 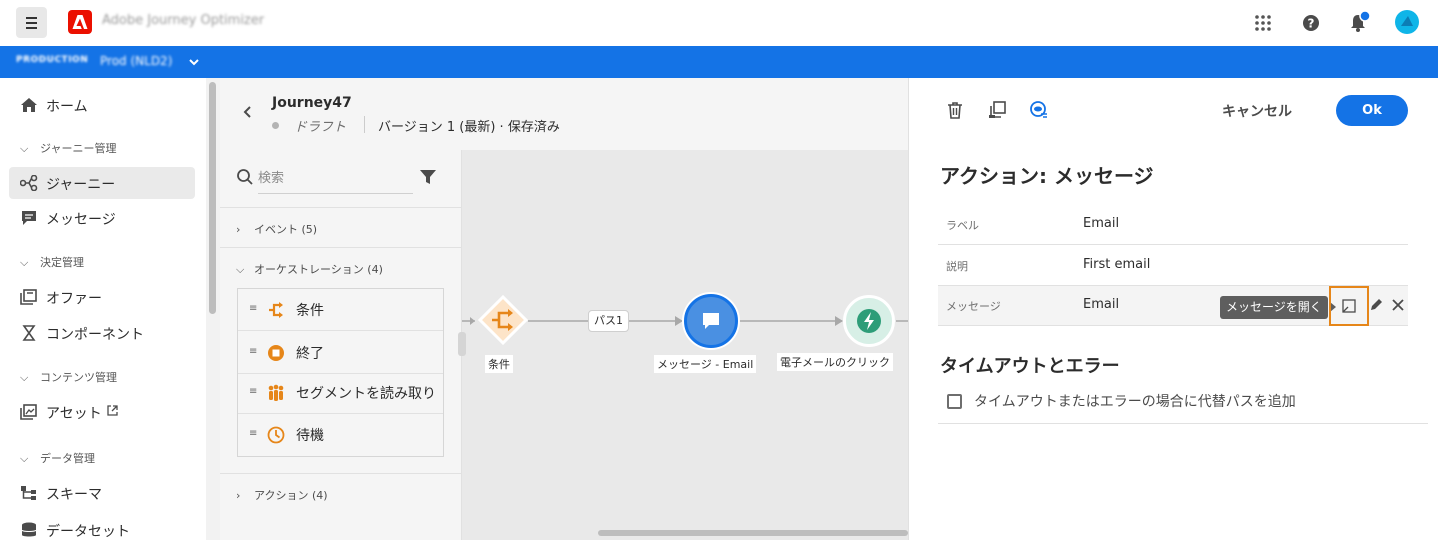 I want to click on user-avatar, so click(x=1407, y=22).